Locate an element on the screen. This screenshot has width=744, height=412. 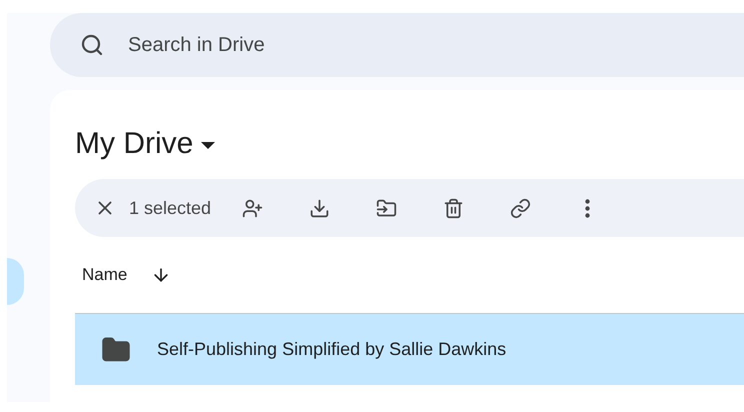
folder-icon is located at coordinates (116, 349).